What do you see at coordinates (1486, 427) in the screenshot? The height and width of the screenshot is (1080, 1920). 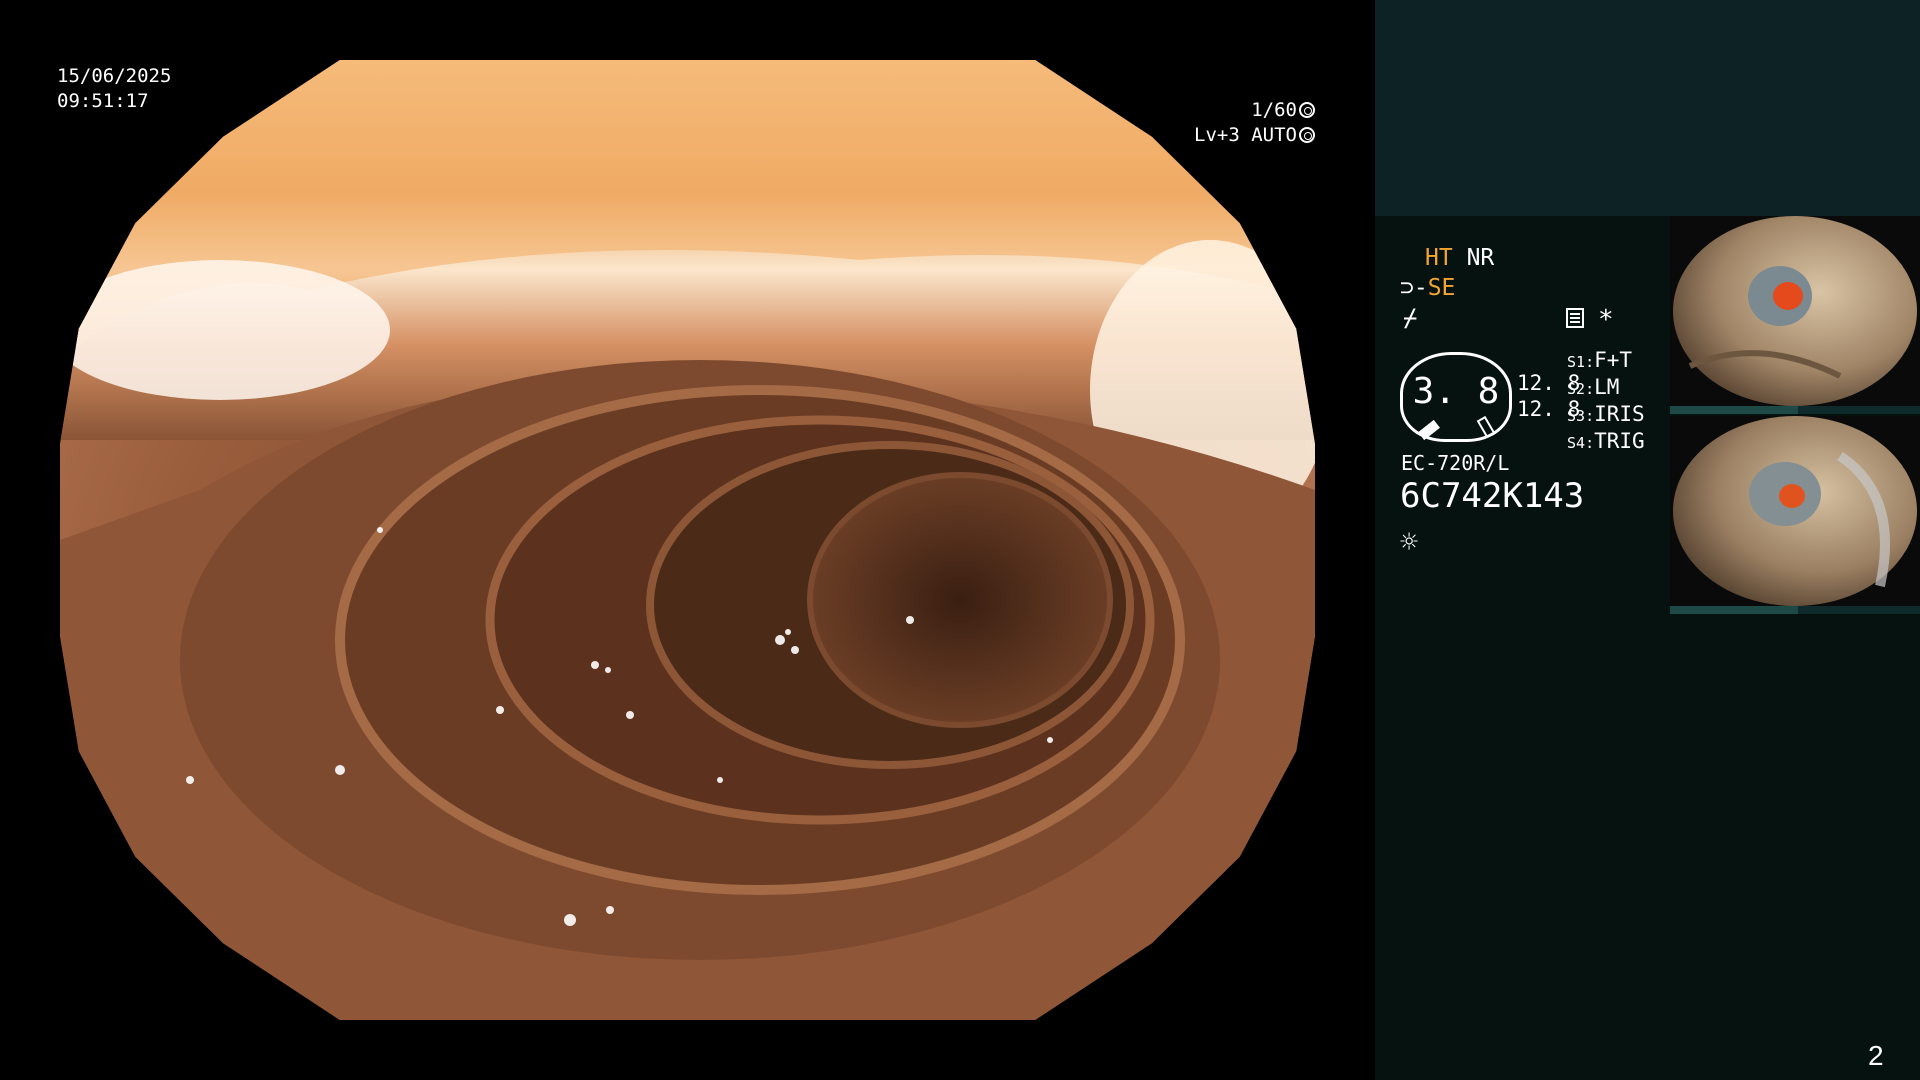 I see `gauge-indicator-right` at bounding box center [1486, 427].